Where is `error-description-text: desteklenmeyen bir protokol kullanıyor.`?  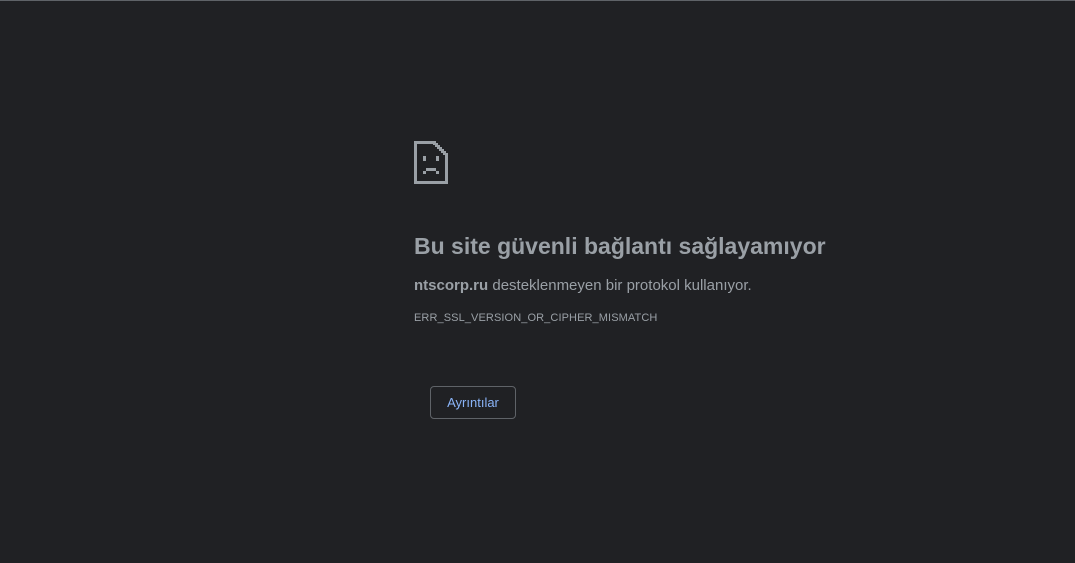
error-description-text: desteklenmeyen bir protokol kullanıyor. is located at coordinates (620, 285).